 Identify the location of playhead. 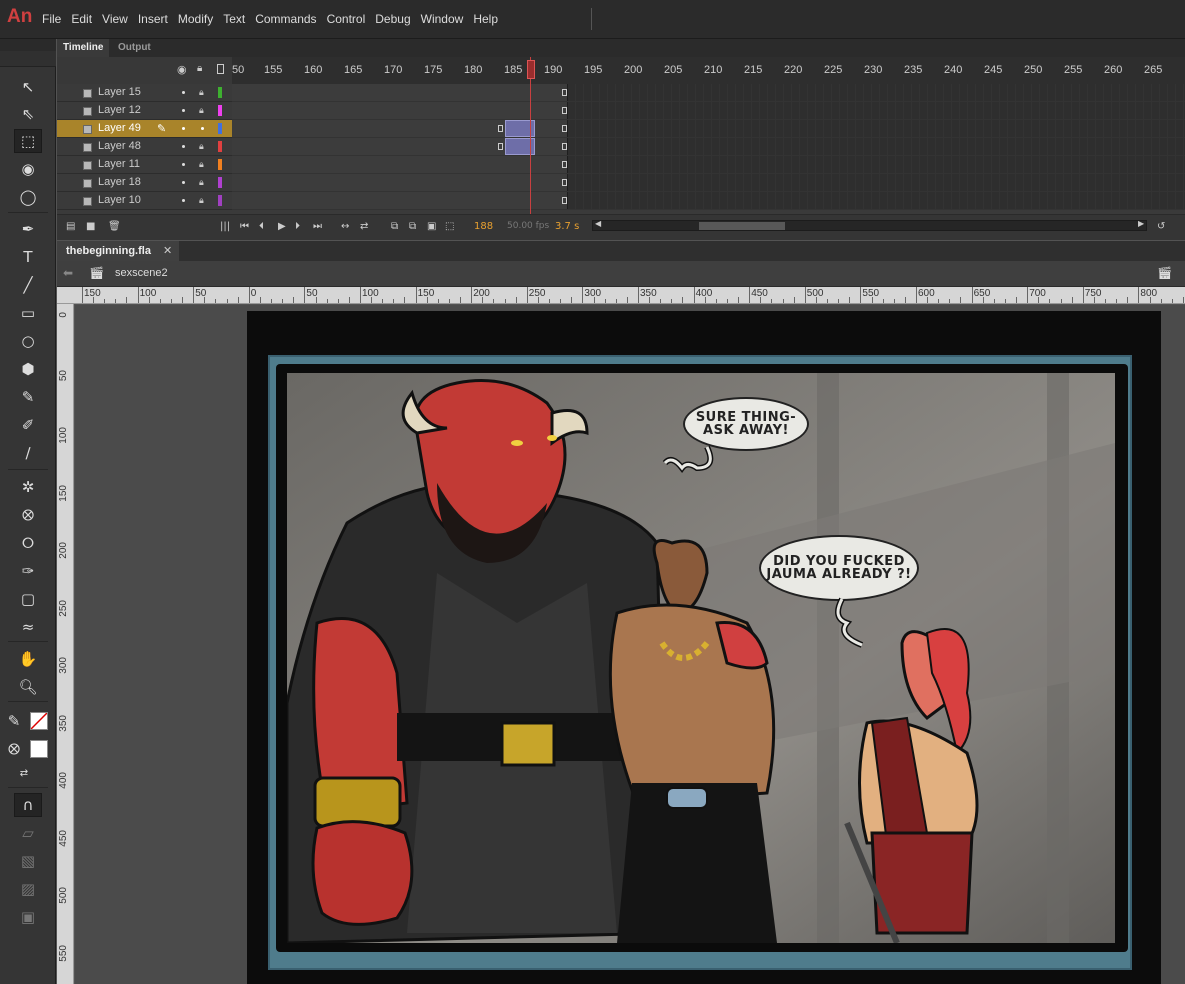
(530, 135).